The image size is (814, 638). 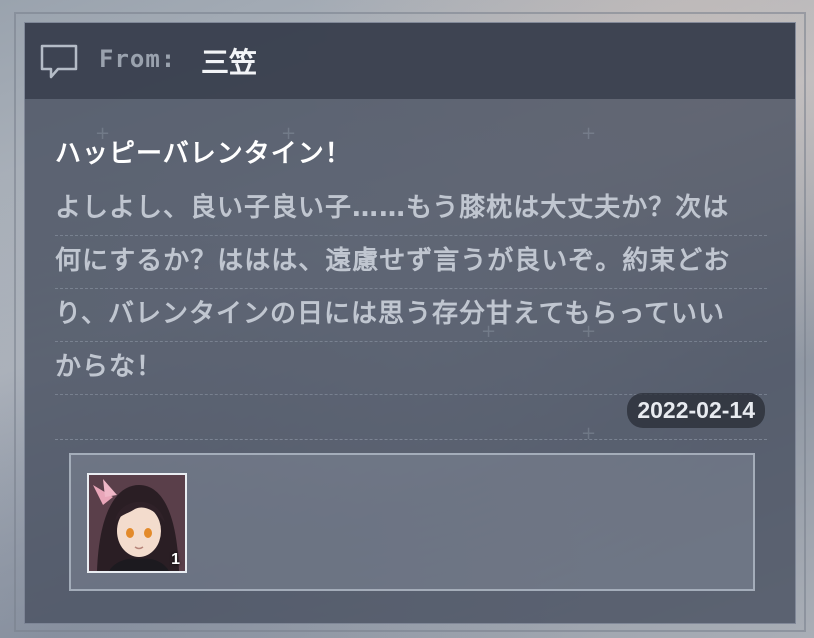 I want to click on mail-body-line: 何にするか？ははは、遠慮せず言うが良いぞ。約束どお, so click(x=411, y=262).